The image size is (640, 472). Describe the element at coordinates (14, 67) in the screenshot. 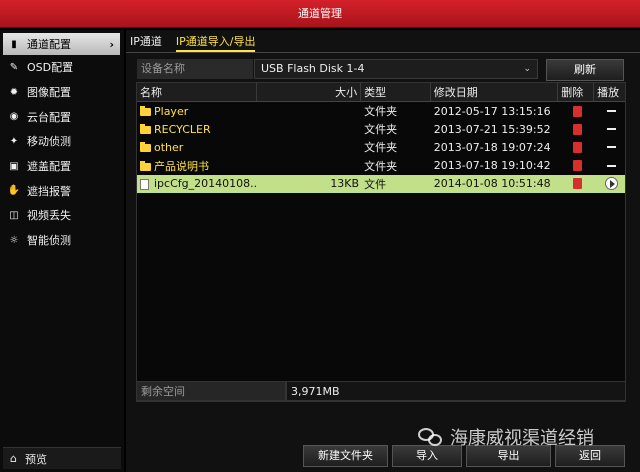

I see `edit-icon: ✎` at that location.